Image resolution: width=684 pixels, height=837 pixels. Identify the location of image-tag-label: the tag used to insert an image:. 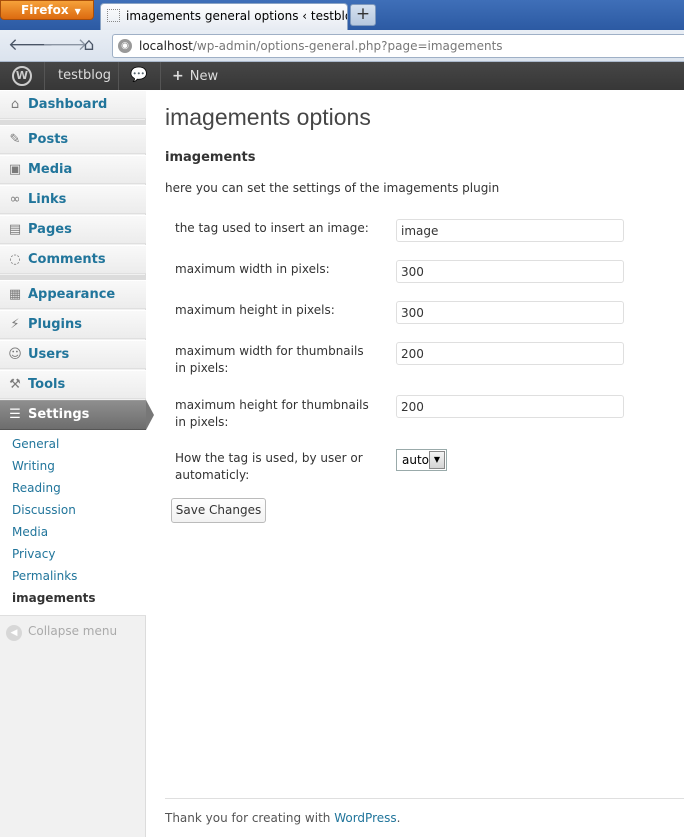
(272, 228).